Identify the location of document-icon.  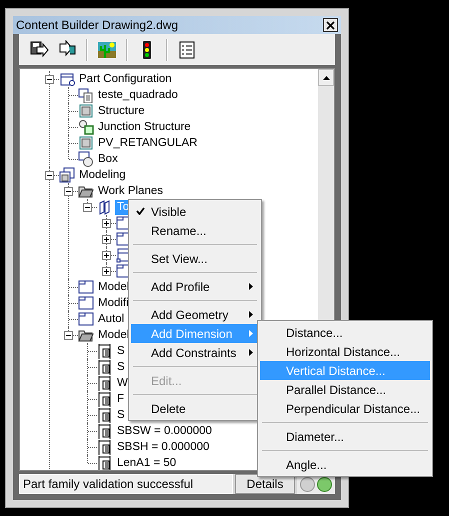
(86, 95).